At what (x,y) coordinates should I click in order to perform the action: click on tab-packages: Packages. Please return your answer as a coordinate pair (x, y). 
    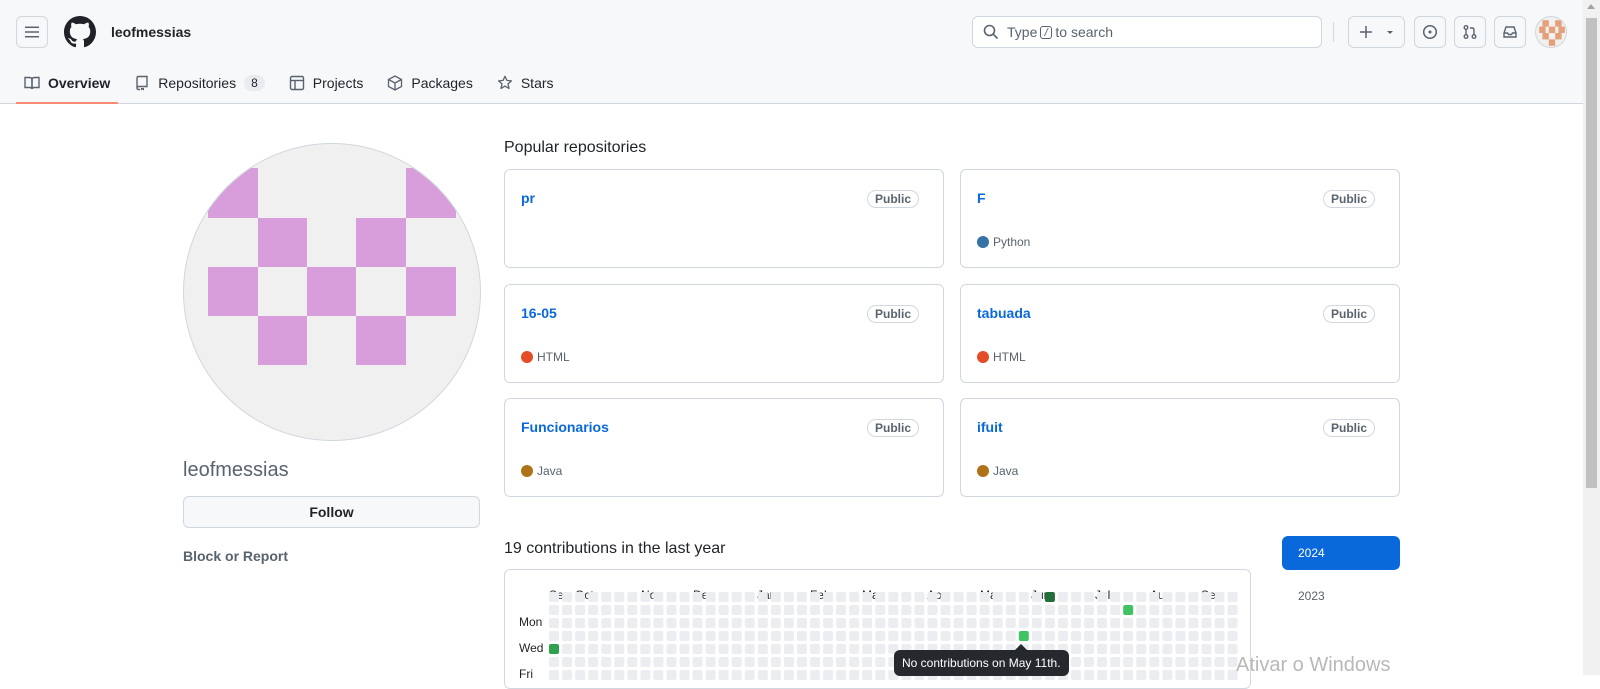
    Looking at the image, I should click on (429, 83).